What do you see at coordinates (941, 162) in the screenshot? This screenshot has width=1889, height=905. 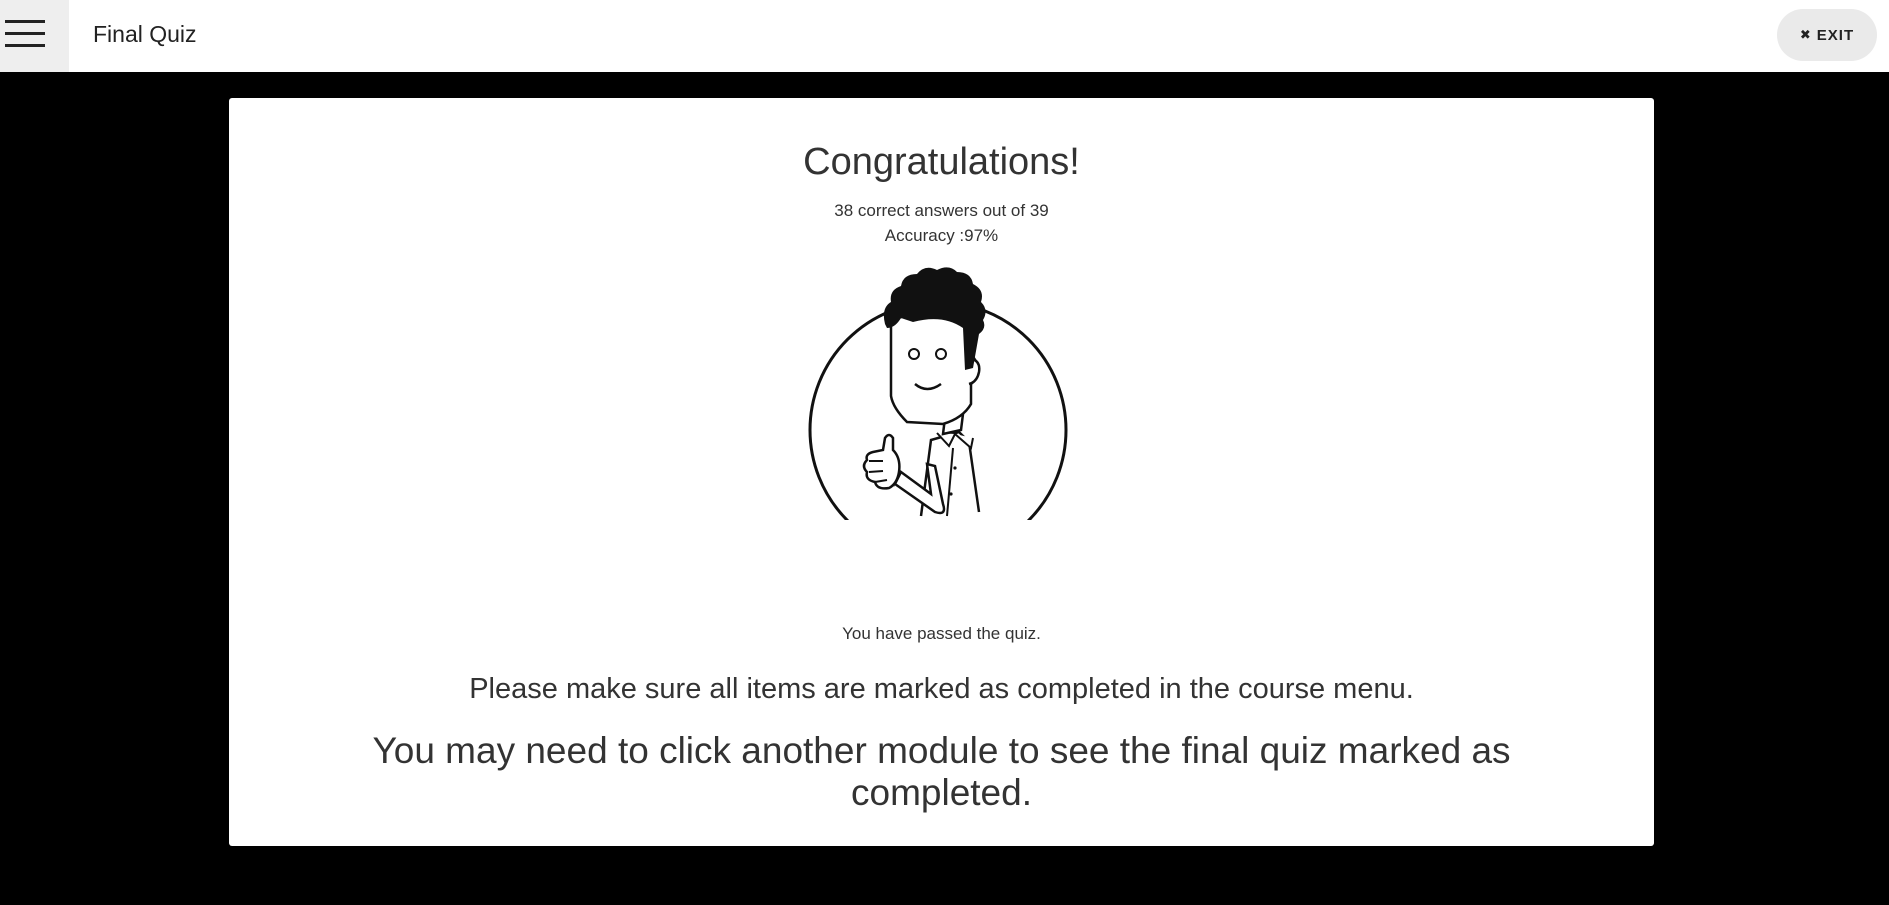 I see `congratulations-heading: Congratulations!` at bounding box center [941, 162].